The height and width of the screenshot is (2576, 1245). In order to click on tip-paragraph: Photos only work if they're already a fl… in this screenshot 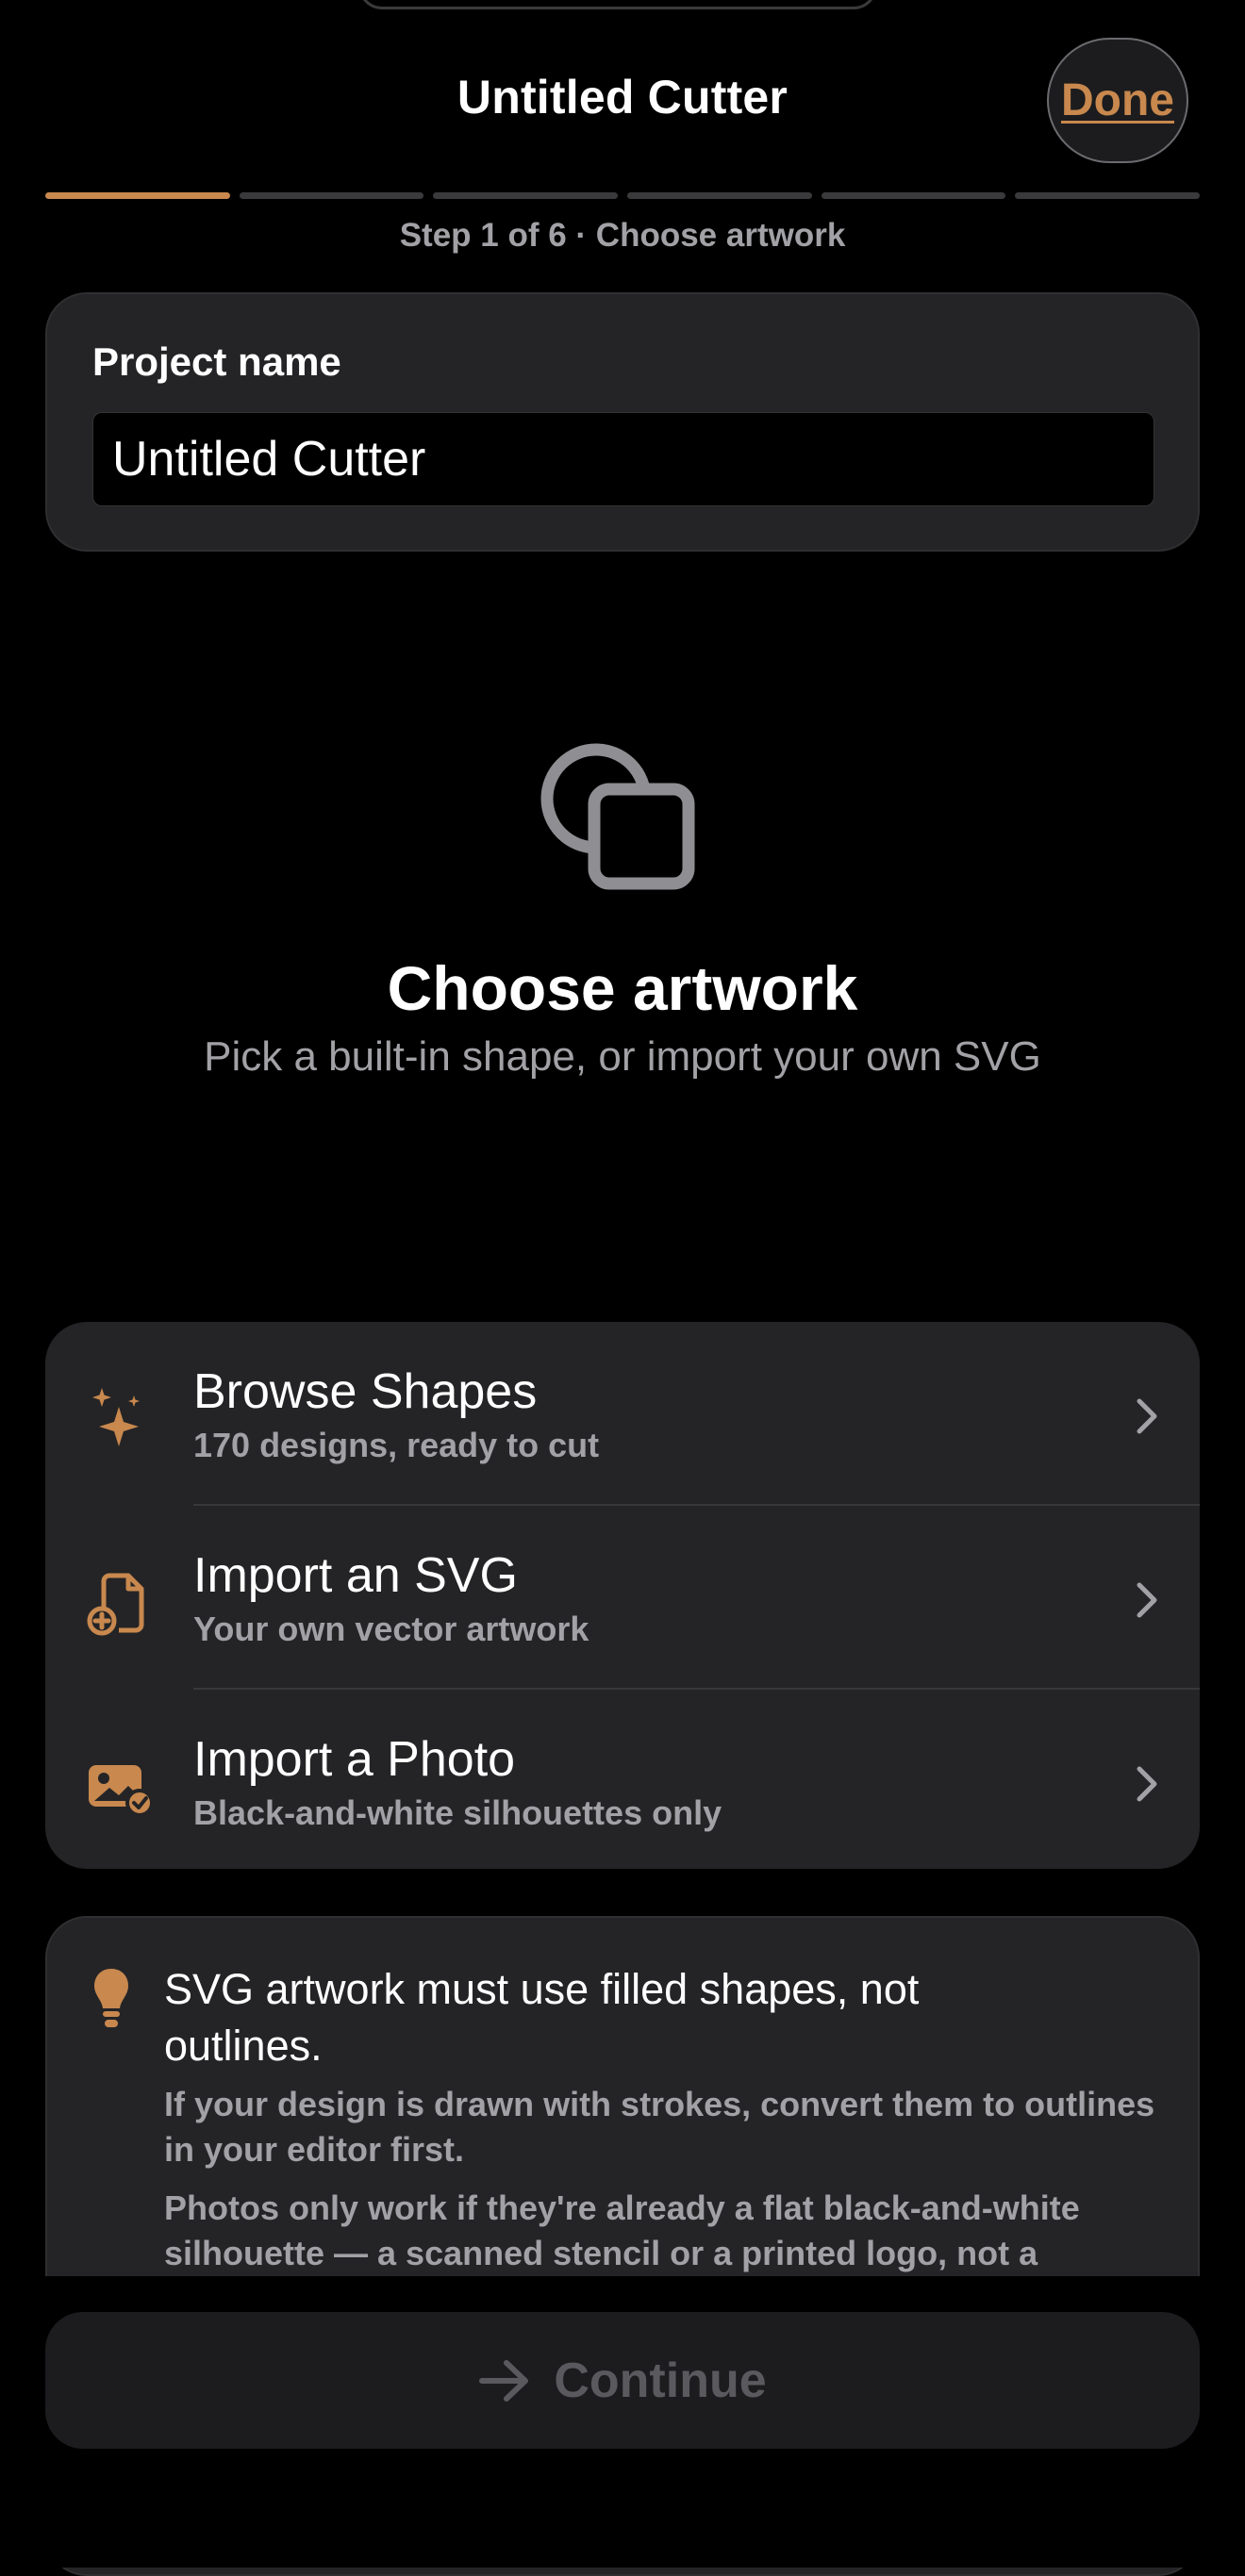, I will do `click(622, 2230)`.